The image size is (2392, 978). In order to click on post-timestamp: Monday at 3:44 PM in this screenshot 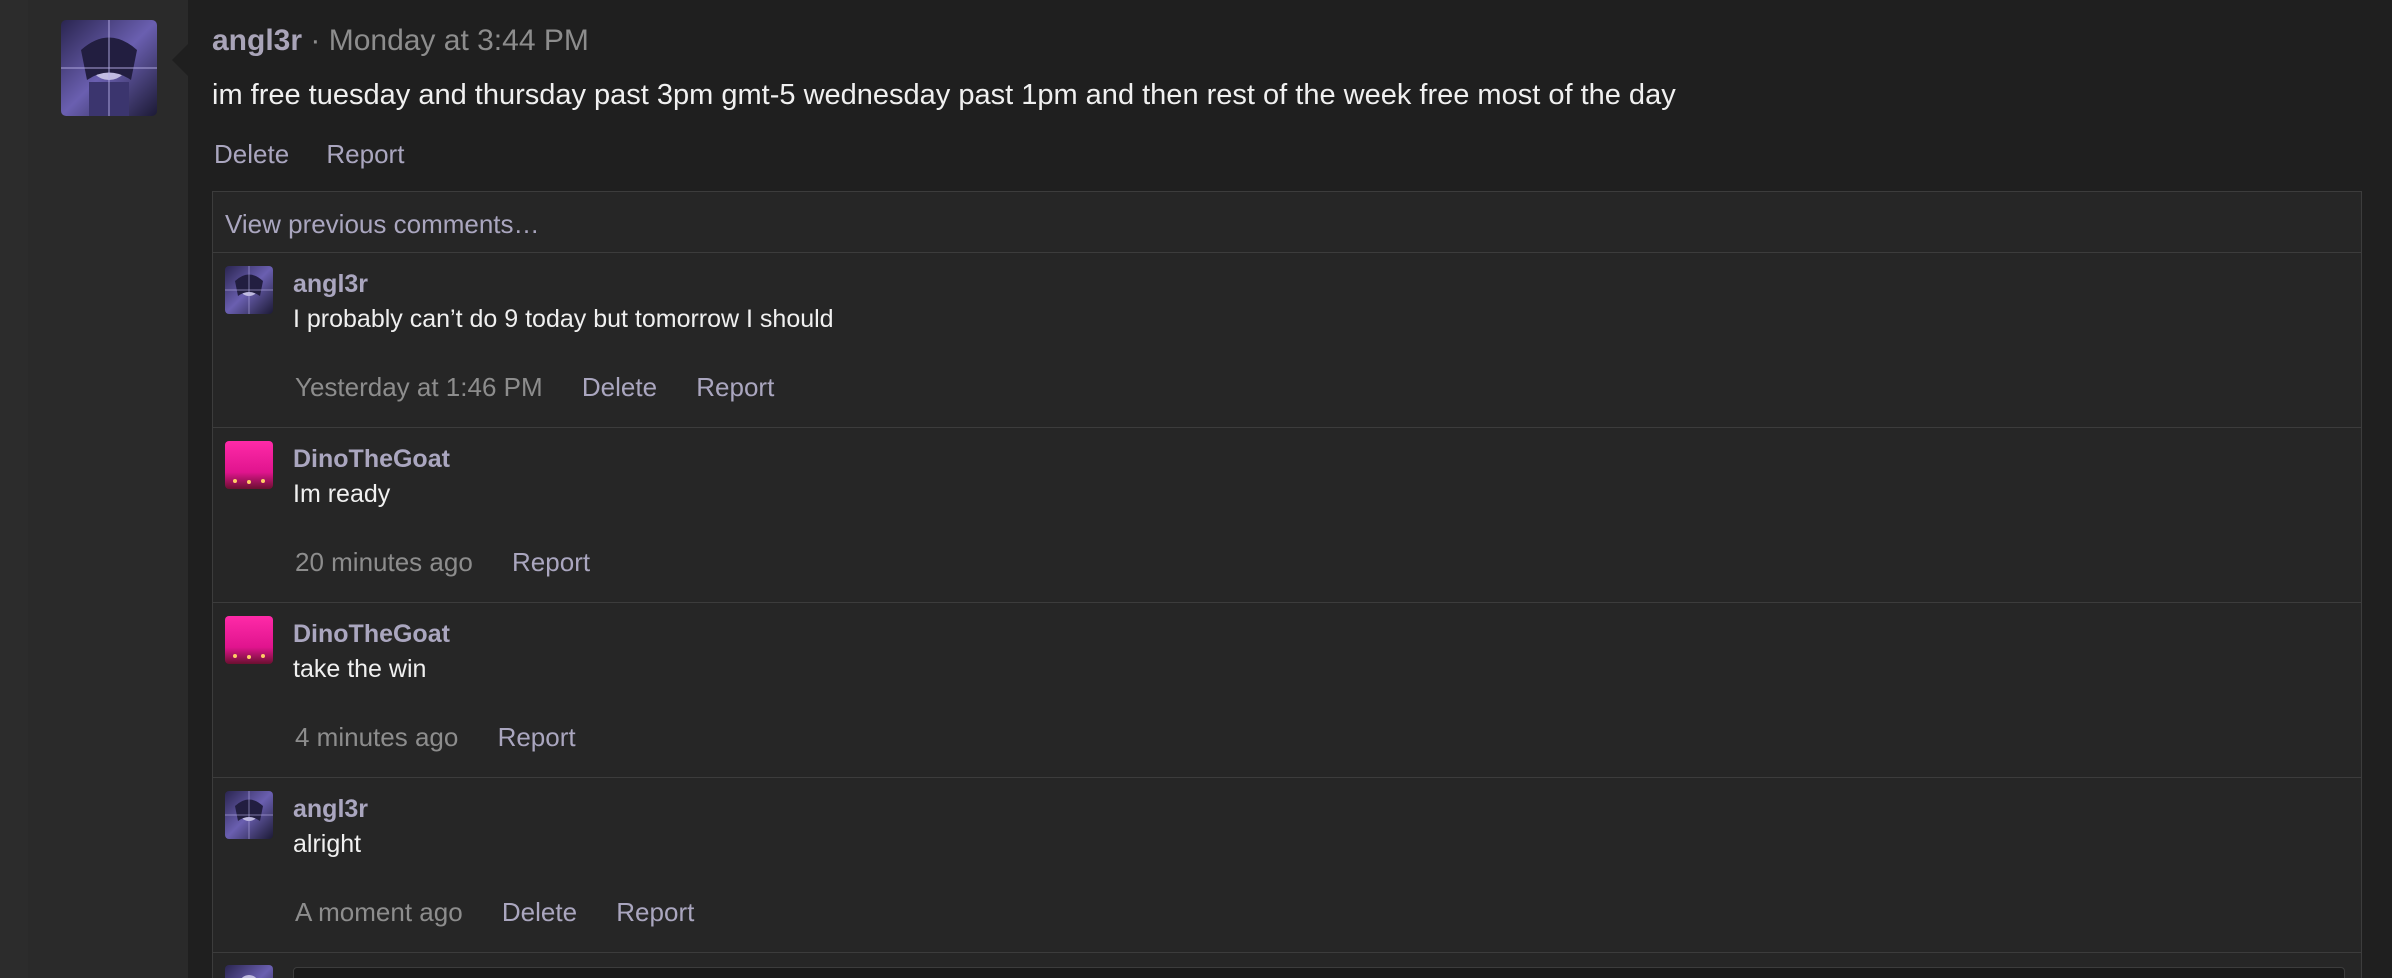, I will do `click(459, 40)`.